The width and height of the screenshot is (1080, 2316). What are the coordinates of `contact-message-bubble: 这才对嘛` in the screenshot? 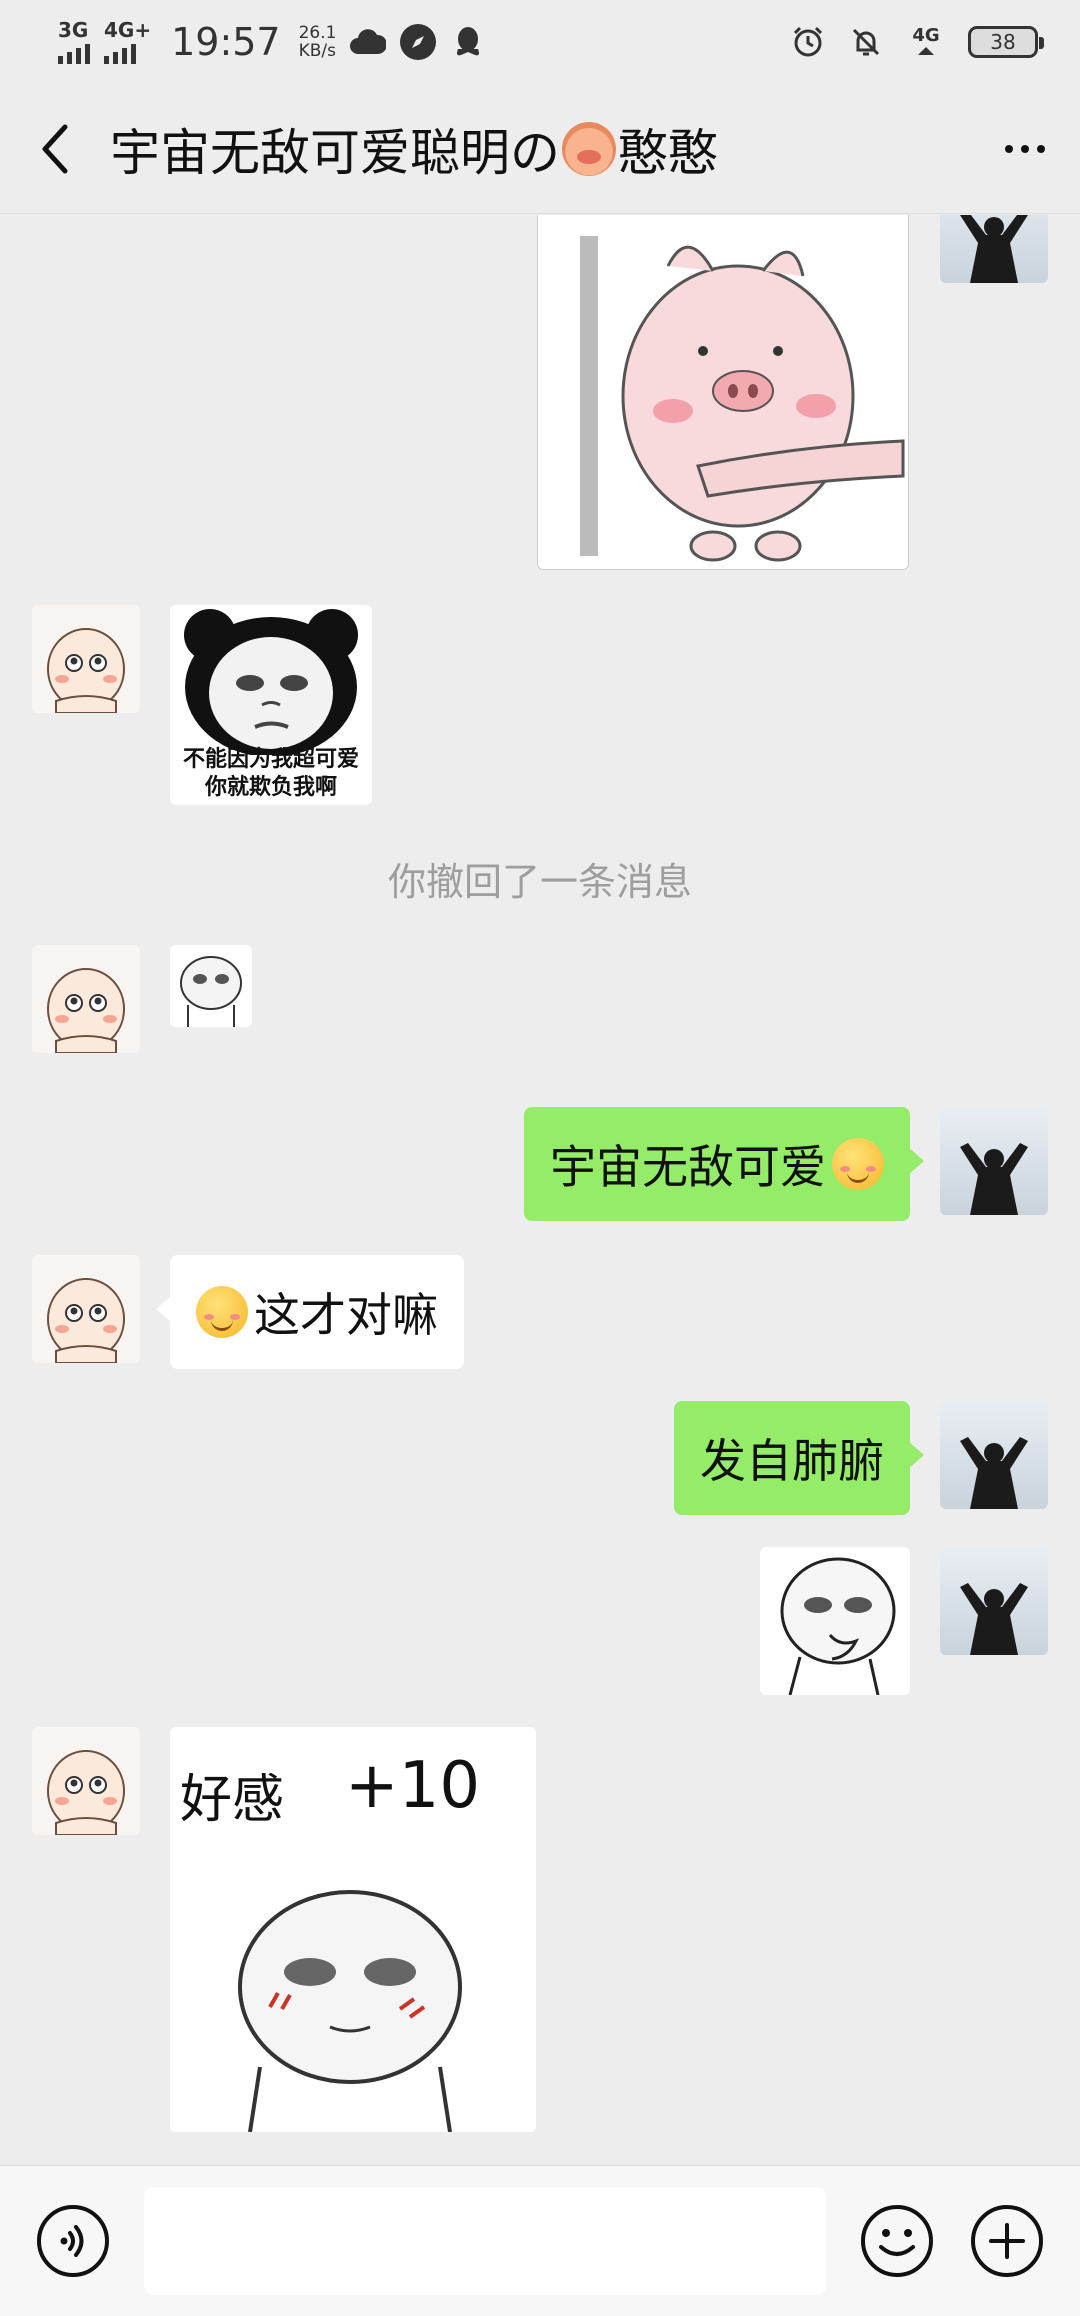 It's located at (310, 1312).